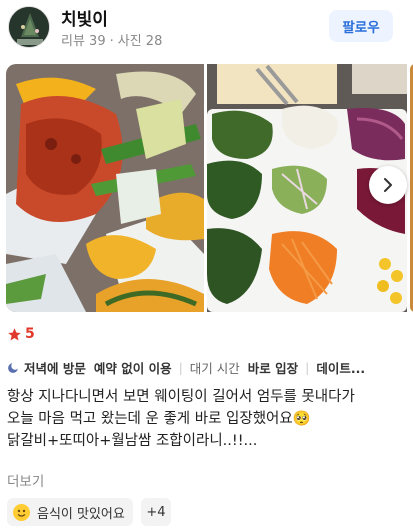 Image resolution: width=413 pixels, height=531 pixels. Describe the element at coordinates (25, 480) in the screenshot. I see `read-more-link: 더보기` at that location.